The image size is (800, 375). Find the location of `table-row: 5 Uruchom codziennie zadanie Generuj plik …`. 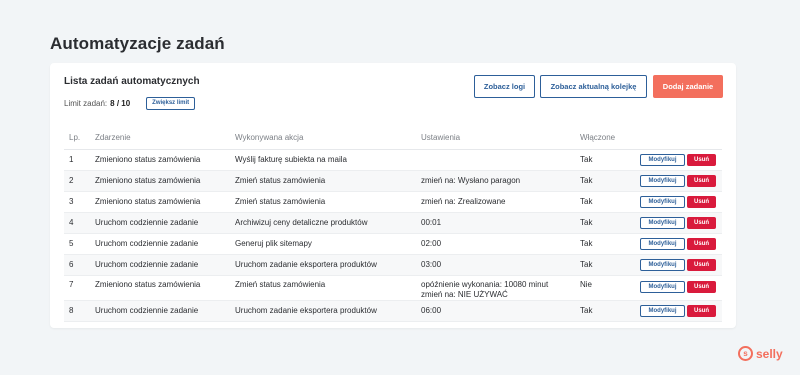

table-row: 5 Uruchom codziennie zadanie Generuj plik … is located at coordinates (393, 244).